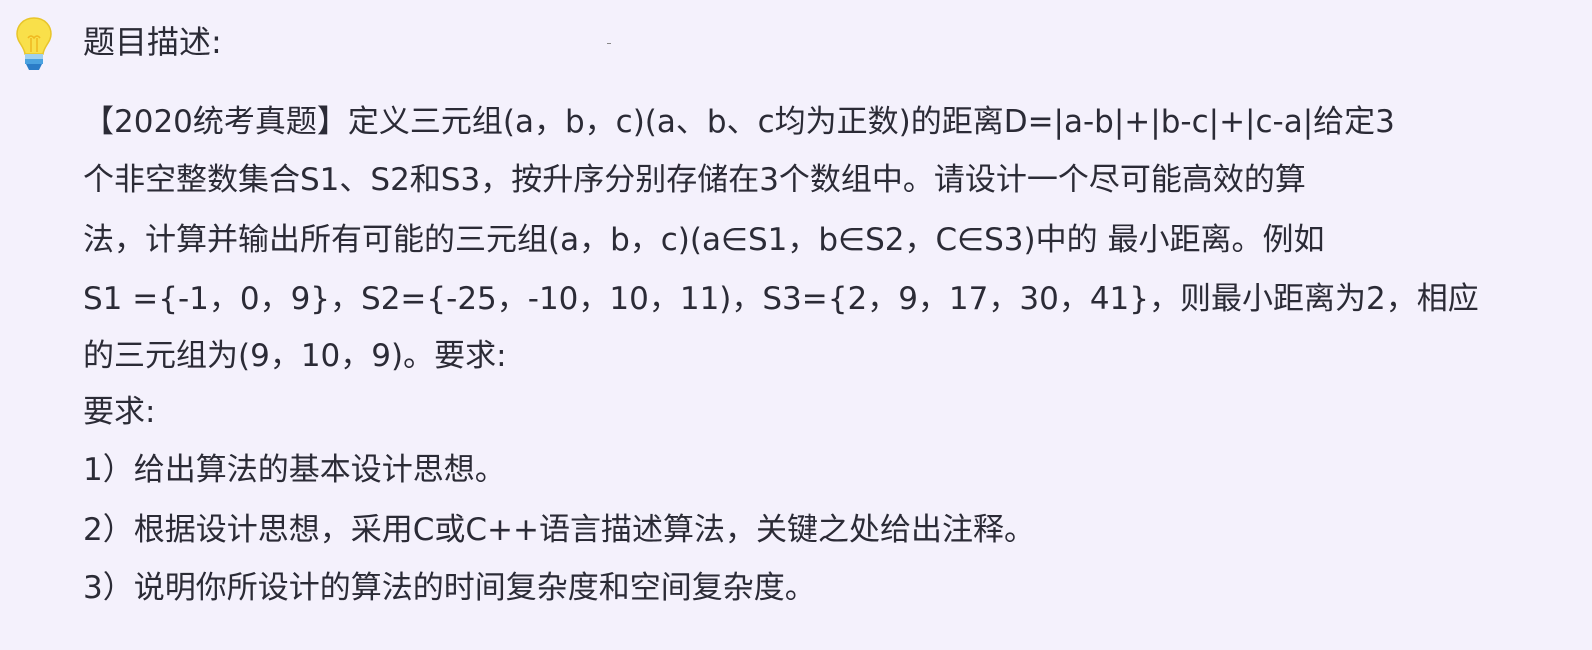  I want to click on requirement-item: 1）给出算法的基本设计思想。, so click(294, 470).